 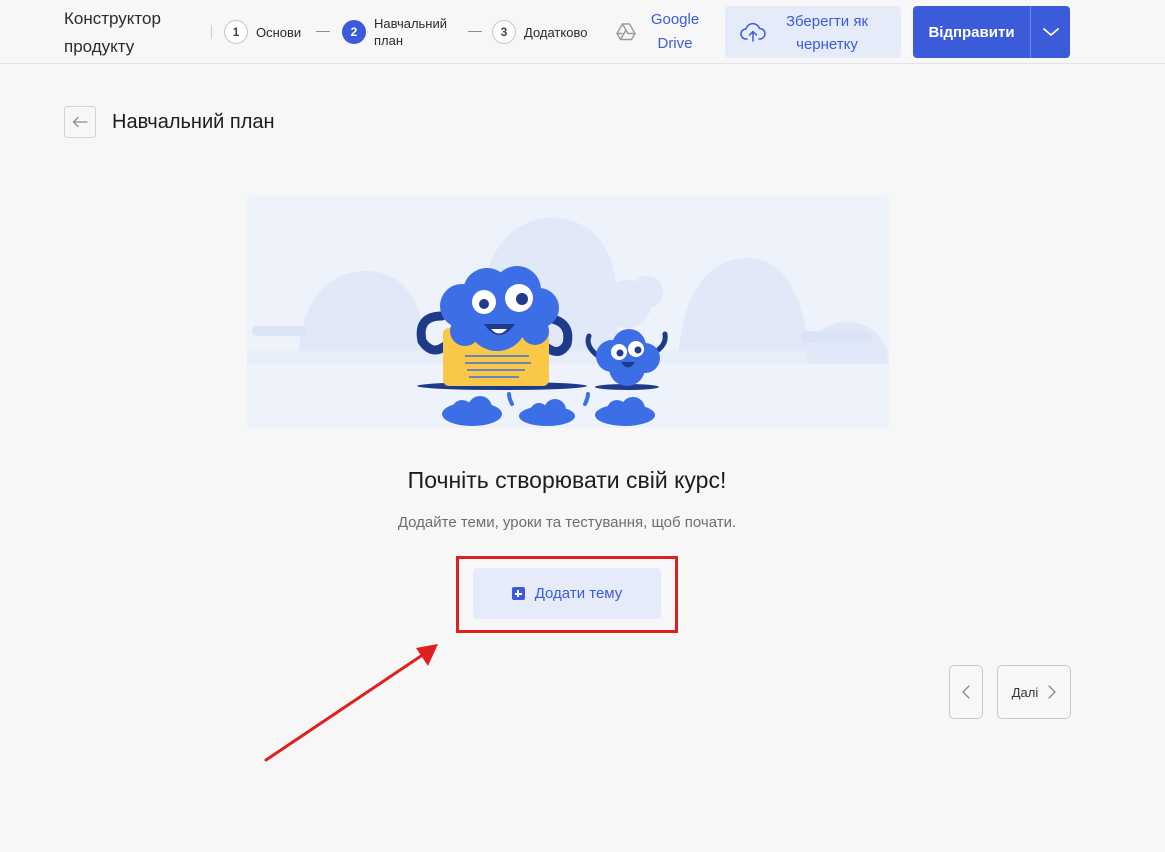 I want to click on next-button: Далі, so click(x=1034, y=692).